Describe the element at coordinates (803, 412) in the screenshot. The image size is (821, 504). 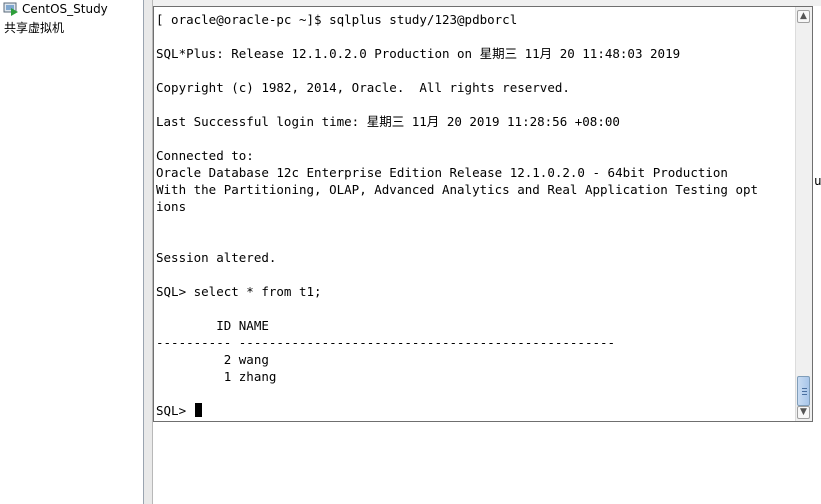
I see `scroll-down-icon: ▼` at that location.